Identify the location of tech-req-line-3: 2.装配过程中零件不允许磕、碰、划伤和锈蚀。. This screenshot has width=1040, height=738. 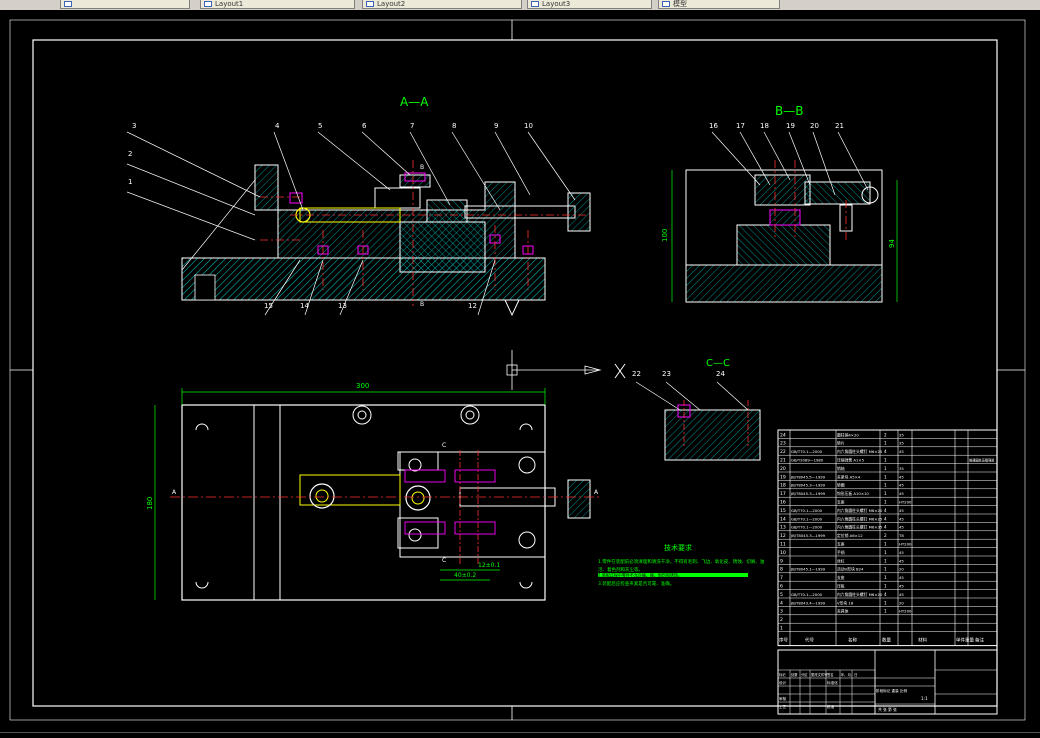
(640, 575).